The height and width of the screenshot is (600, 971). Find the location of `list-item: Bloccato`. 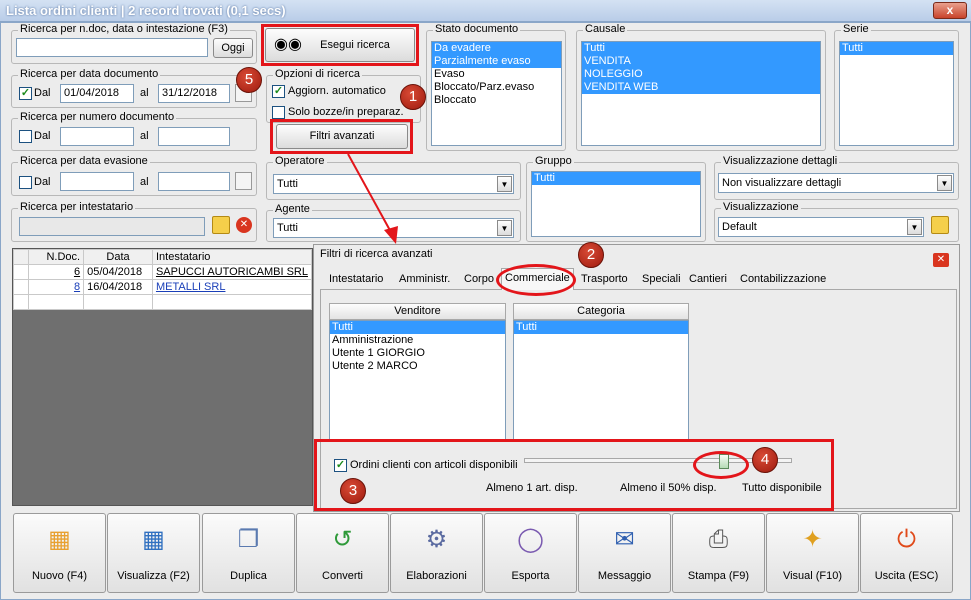

list-item: Bloccato is located at coordinates (496, 100).